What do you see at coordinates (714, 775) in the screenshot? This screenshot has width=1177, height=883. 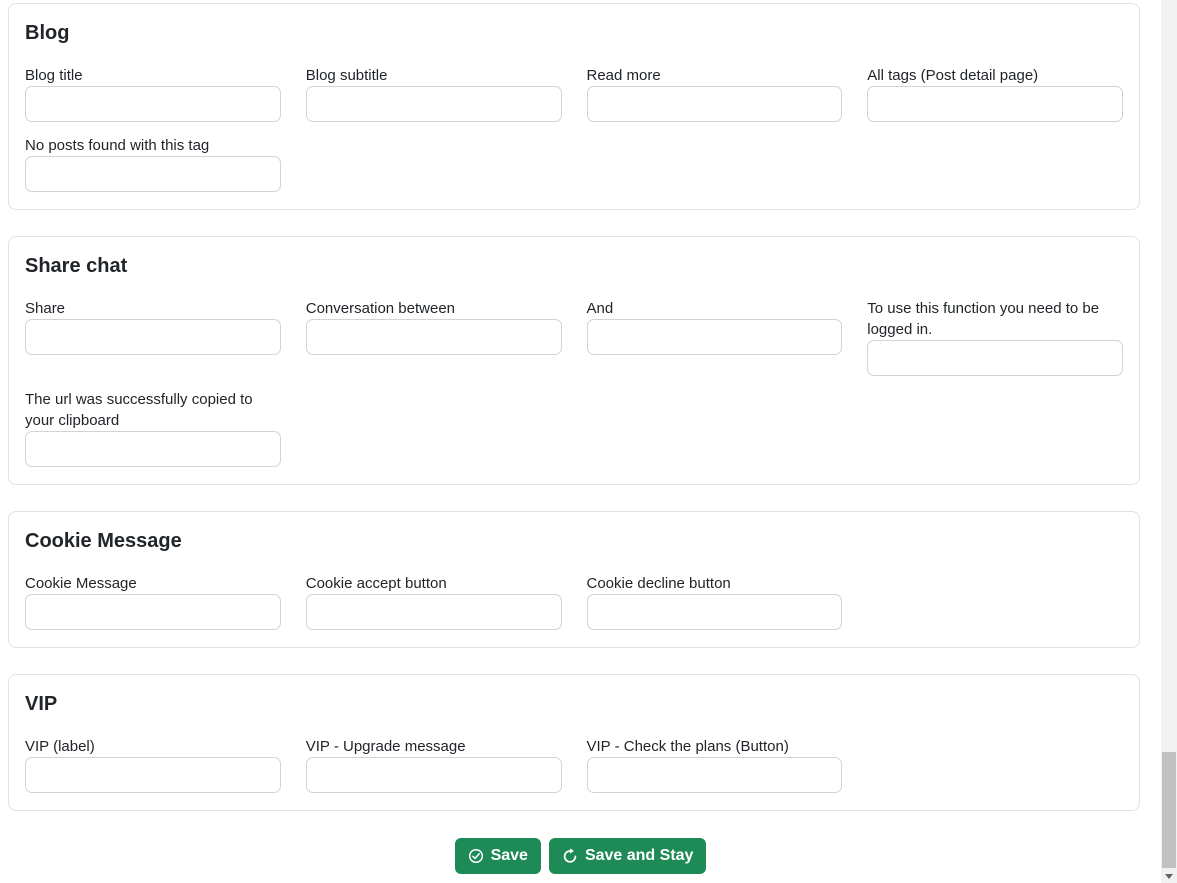 I see `vip-check-the-plans-button-input` at bounding box center [714, 775].